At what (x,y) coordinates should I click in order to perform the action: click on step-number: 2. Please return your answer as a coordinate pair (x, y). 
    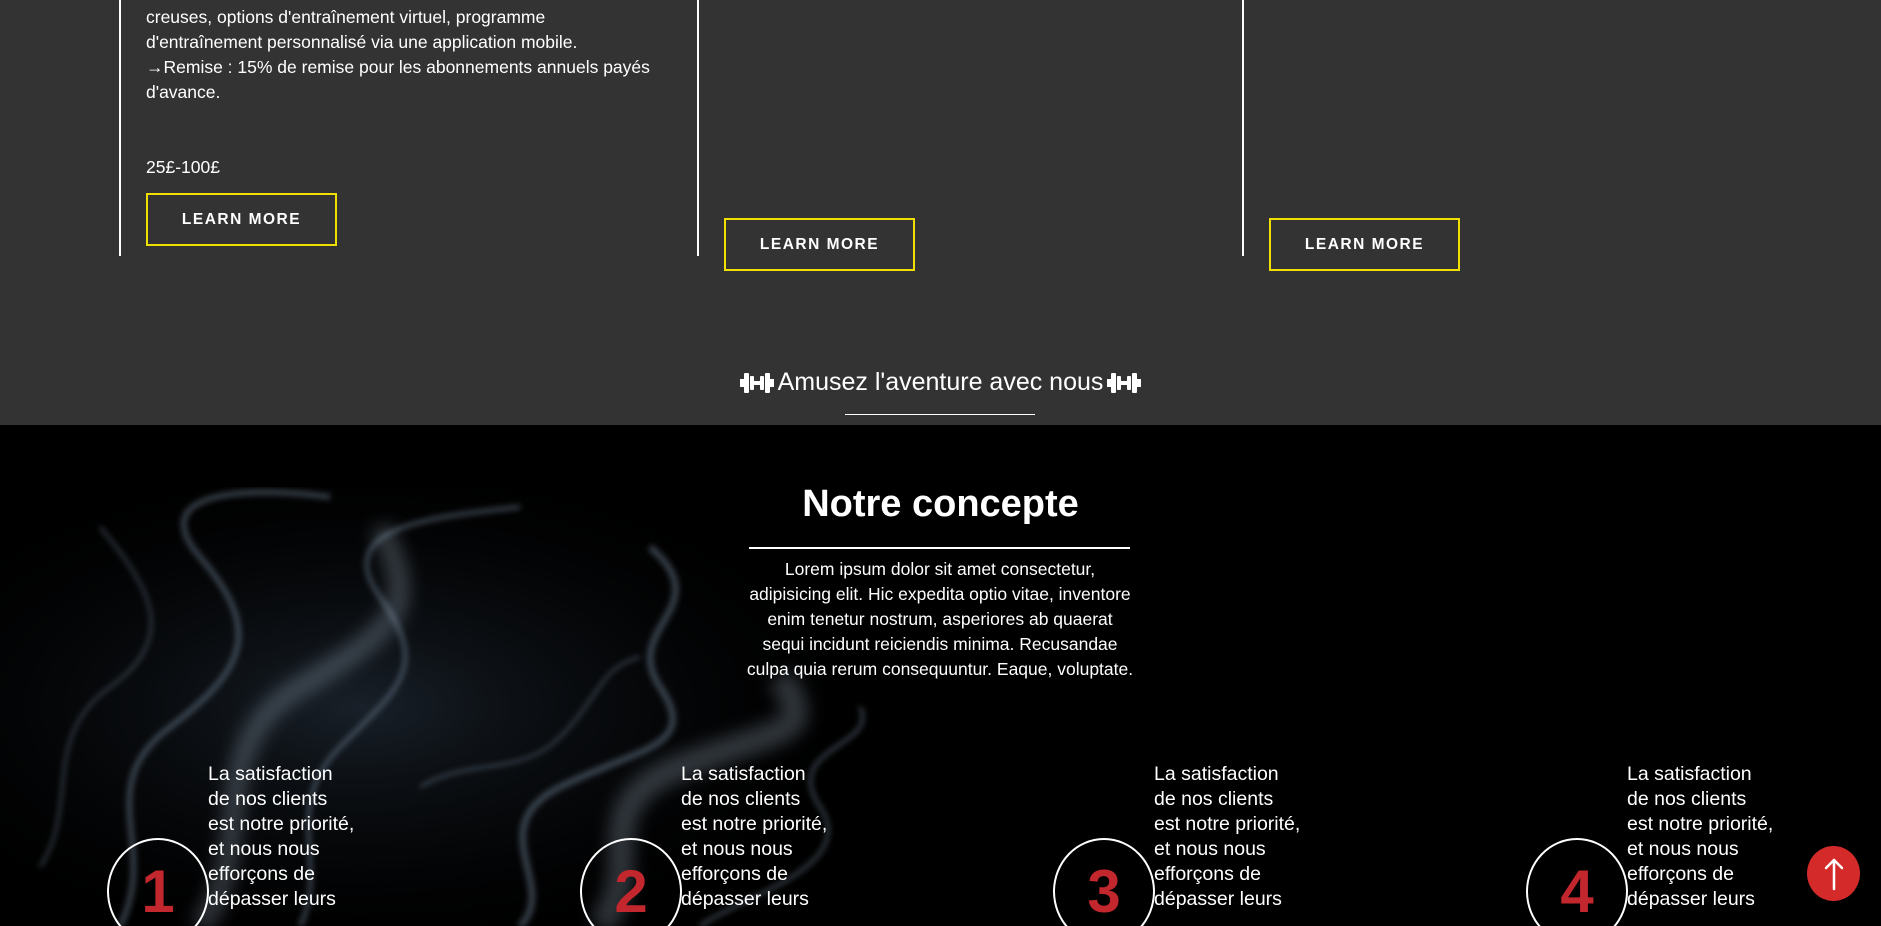
    Looking at the image, I should click on (631, 891).